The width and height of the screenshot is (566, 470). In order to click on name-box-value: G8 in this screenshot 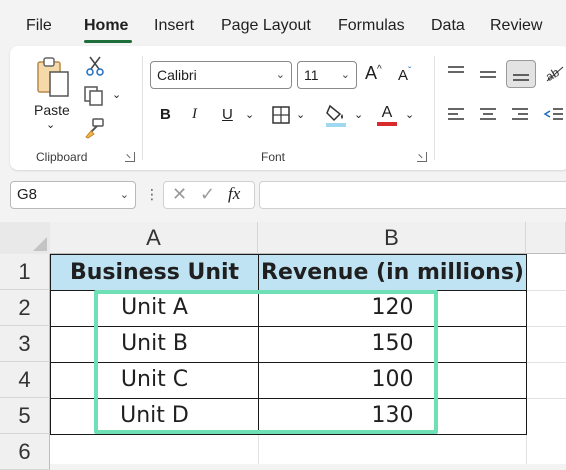, I will do `click(27, 194)`.